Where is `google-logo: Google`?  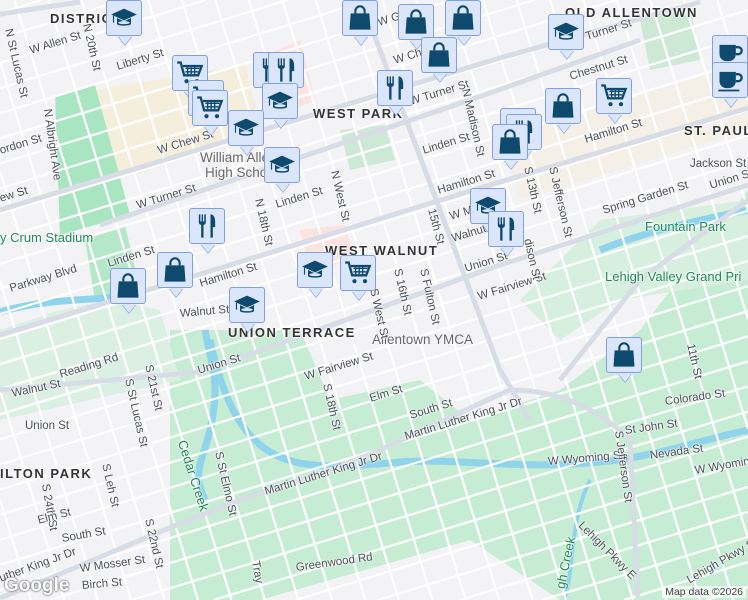
google-logo: Google is located at coordinates (37, 585).